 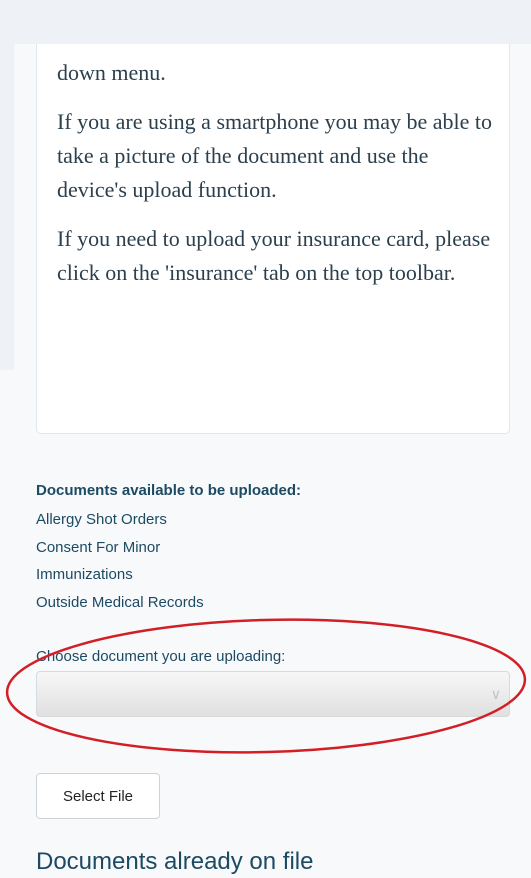 I want to click on list-item: Consent For Minor, so click(x=98, y=547).